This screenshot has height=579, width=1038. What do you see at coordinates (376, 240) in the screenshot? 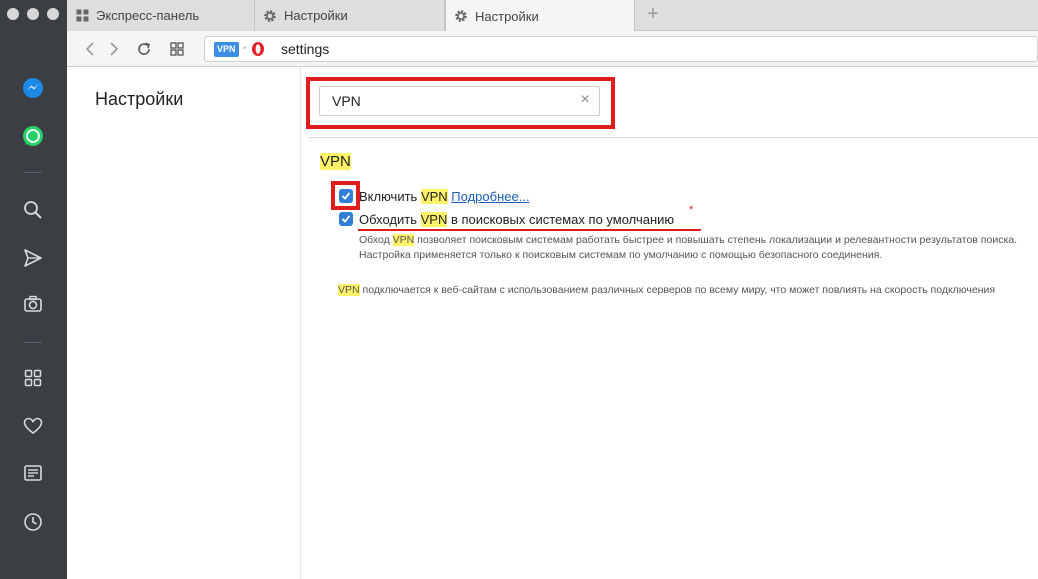
I see `desc-pre: Обход` at bounding box center [376, 240].